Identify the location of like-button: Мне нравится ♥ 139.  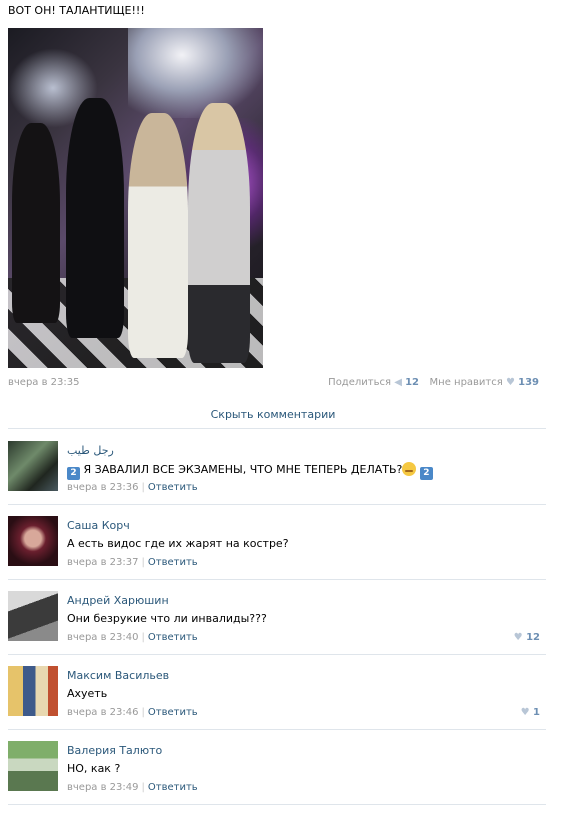
(484, 382).